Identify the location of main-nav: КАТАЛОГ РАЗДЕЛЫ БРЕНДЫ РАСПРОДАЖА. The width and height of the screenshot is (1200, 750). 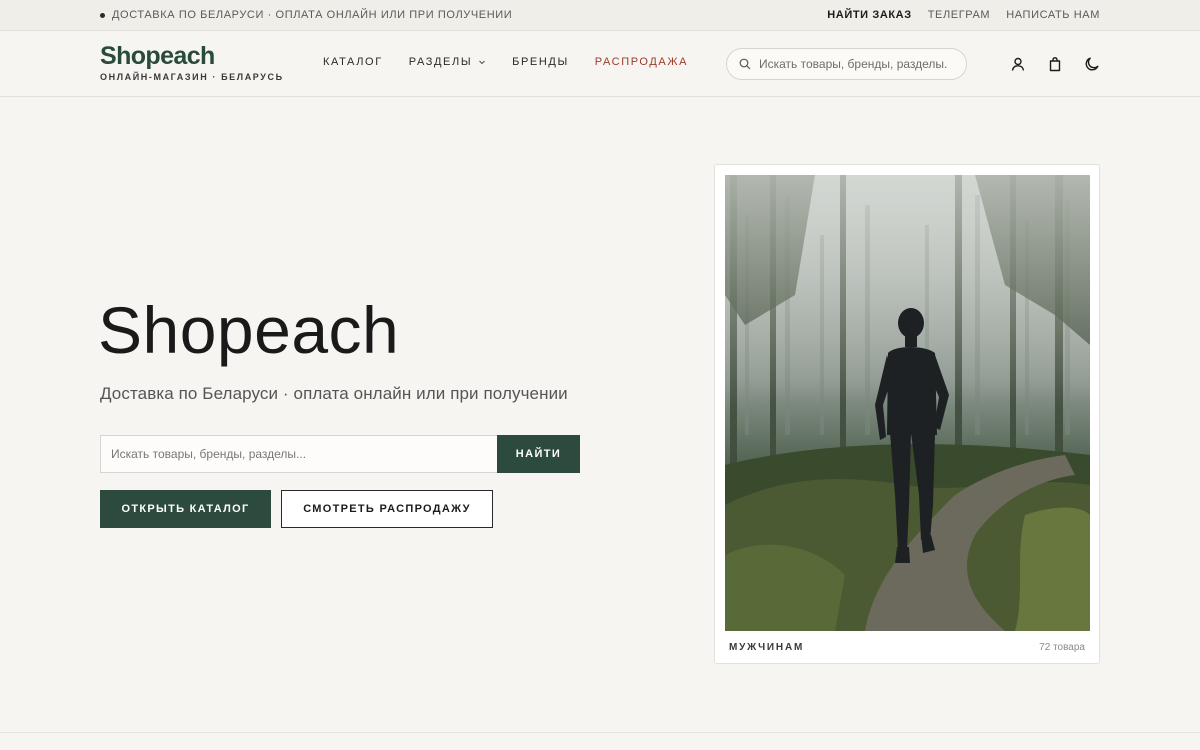
(505, 62).